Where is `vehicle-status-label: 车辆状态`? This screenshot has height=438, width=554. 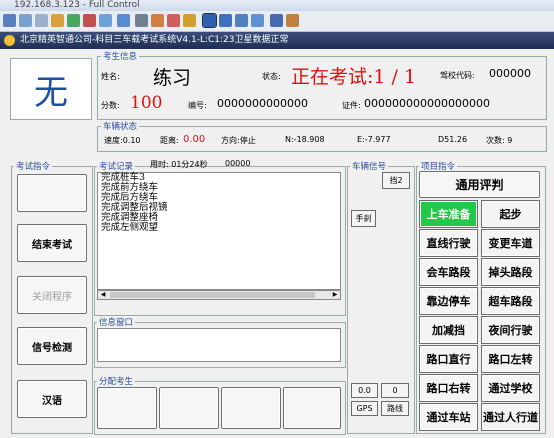 vehicle-status-label: 车辆状态 is located at coordinates (120, 126).